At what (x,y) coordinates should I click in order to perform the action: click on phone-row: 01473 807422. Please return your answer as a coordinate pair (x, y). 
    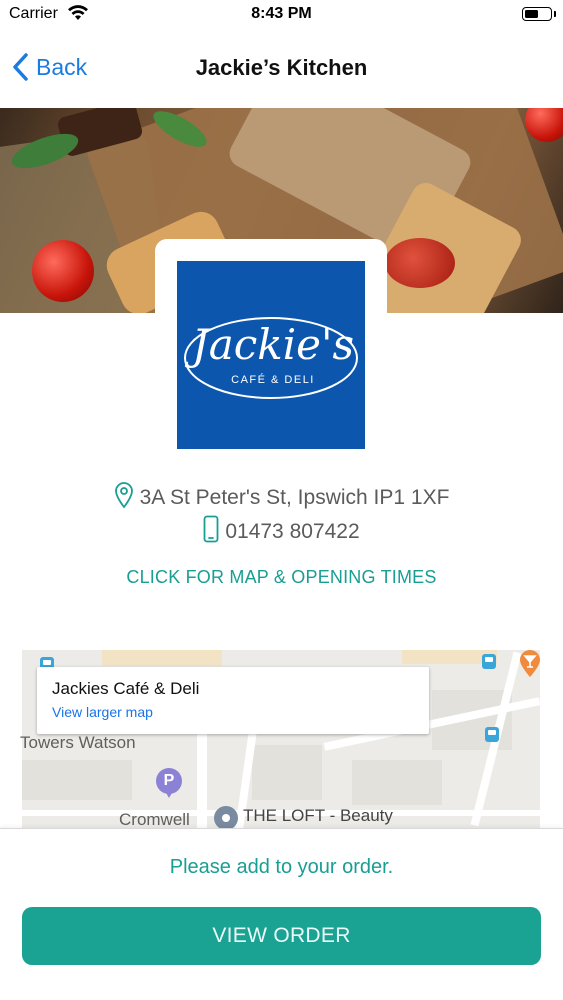
    Looking at the image, I should click on (281, 531).